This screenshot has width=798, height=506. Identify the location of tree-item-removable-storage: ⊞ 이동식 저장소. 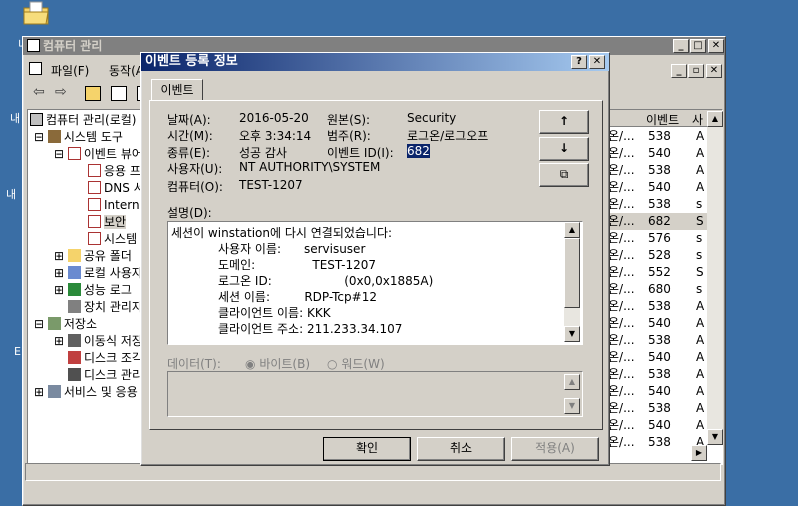
(104, 341).